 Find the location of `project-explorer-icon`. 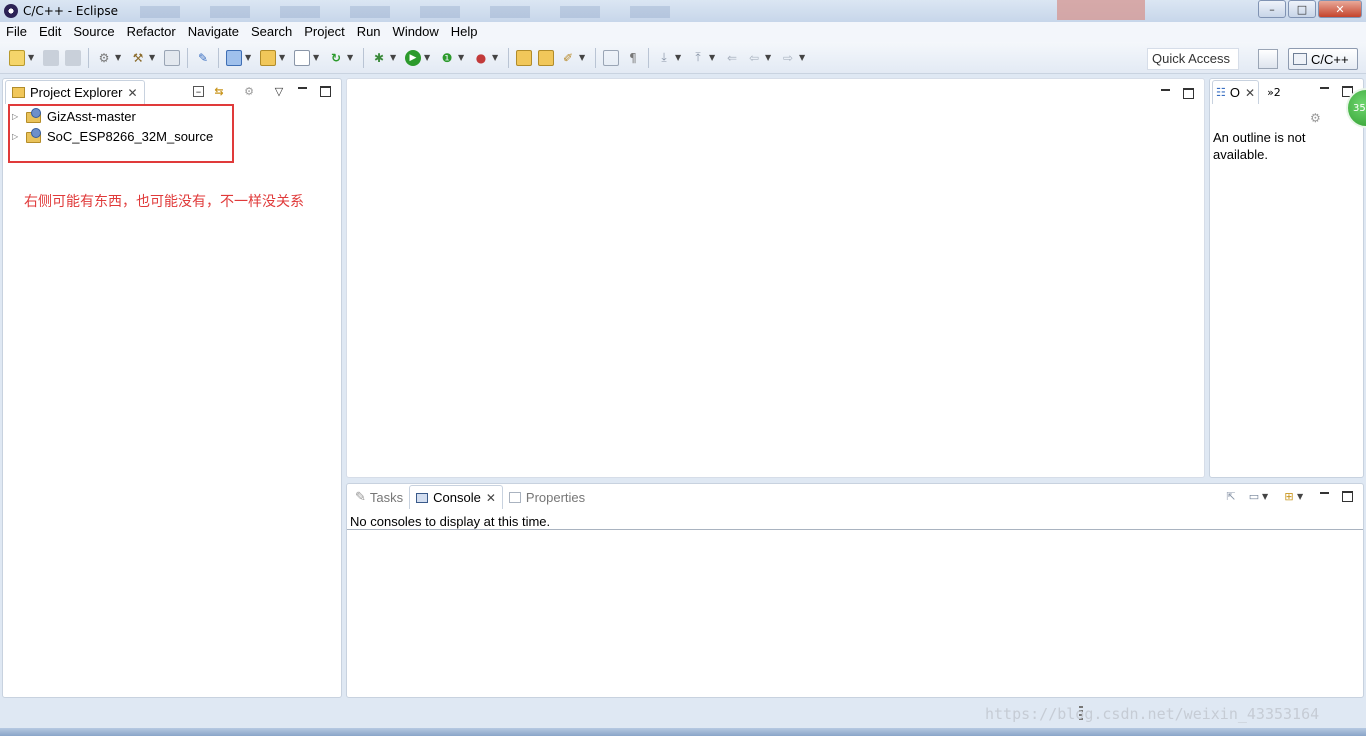

project-explorer-icon is located at coordinates (18, 92).